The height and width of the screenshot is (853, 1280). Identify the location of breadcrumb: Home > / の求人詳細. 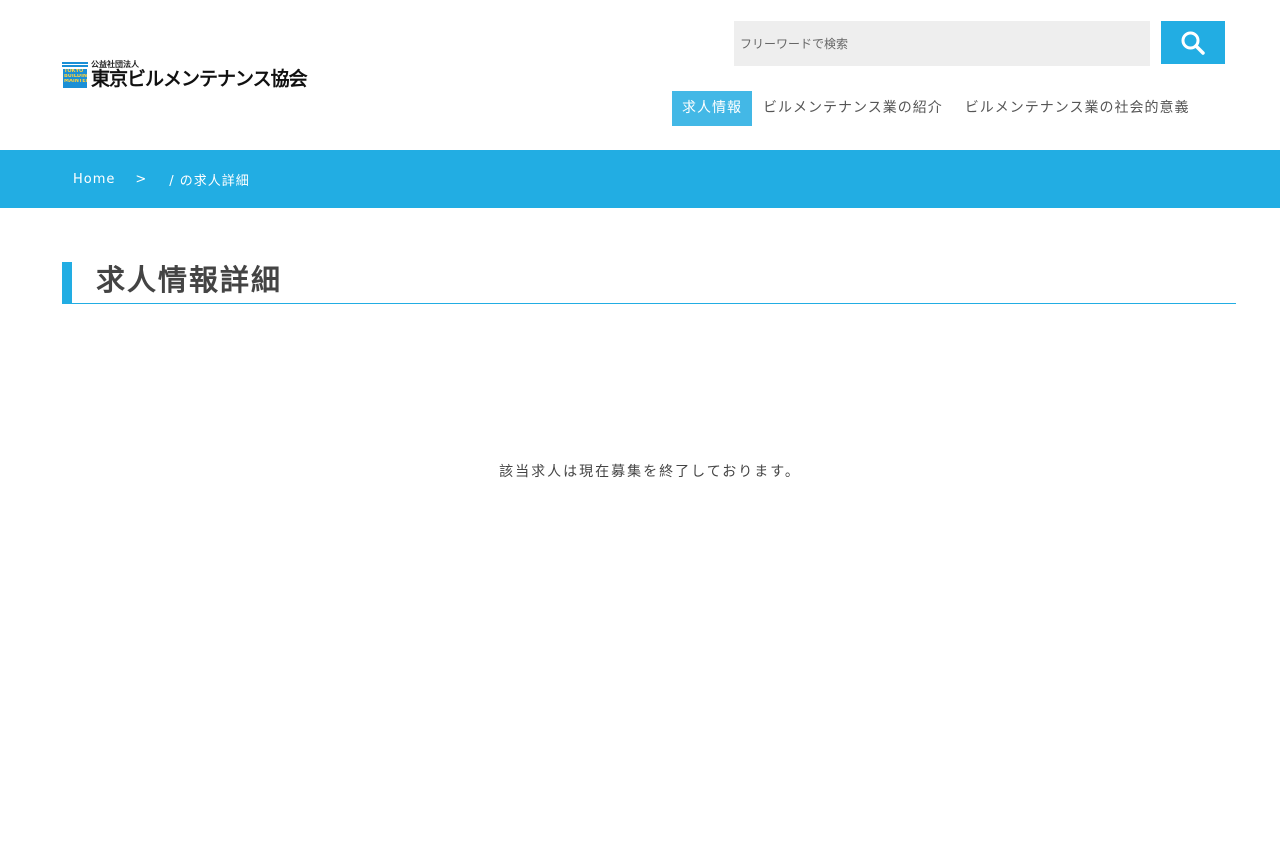
(161, 179).